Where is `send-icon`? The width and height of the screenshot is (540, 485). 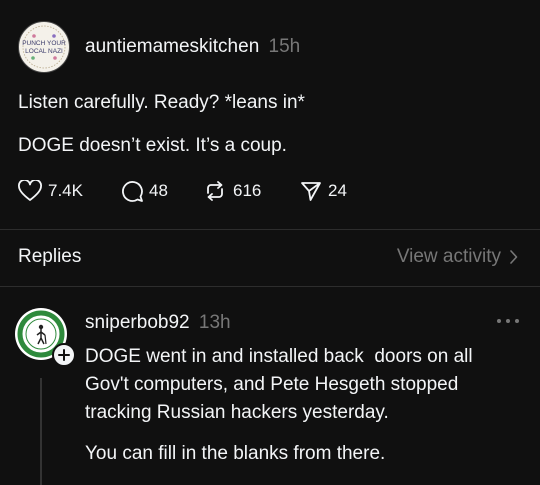 send-icon is located at coordinates (311, 191).